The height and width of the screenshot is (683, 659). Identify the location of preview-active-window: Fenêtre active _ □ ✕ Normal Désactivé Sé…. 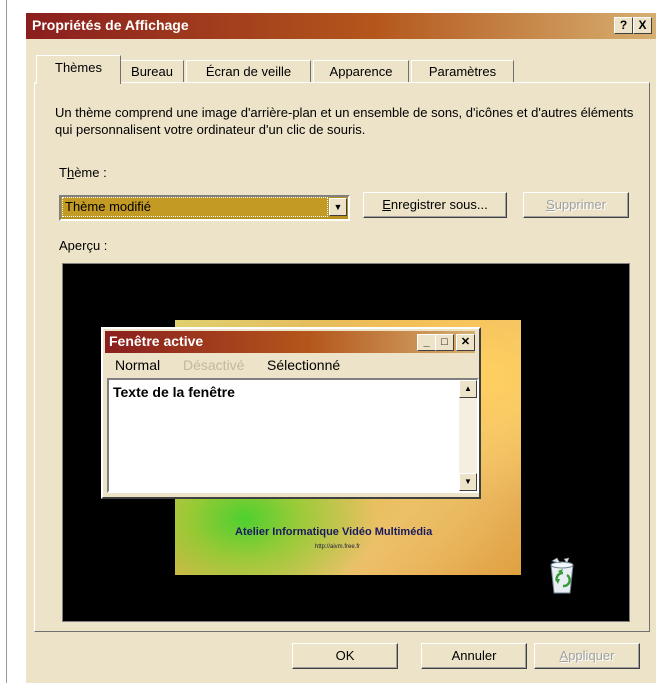
(291, 413).